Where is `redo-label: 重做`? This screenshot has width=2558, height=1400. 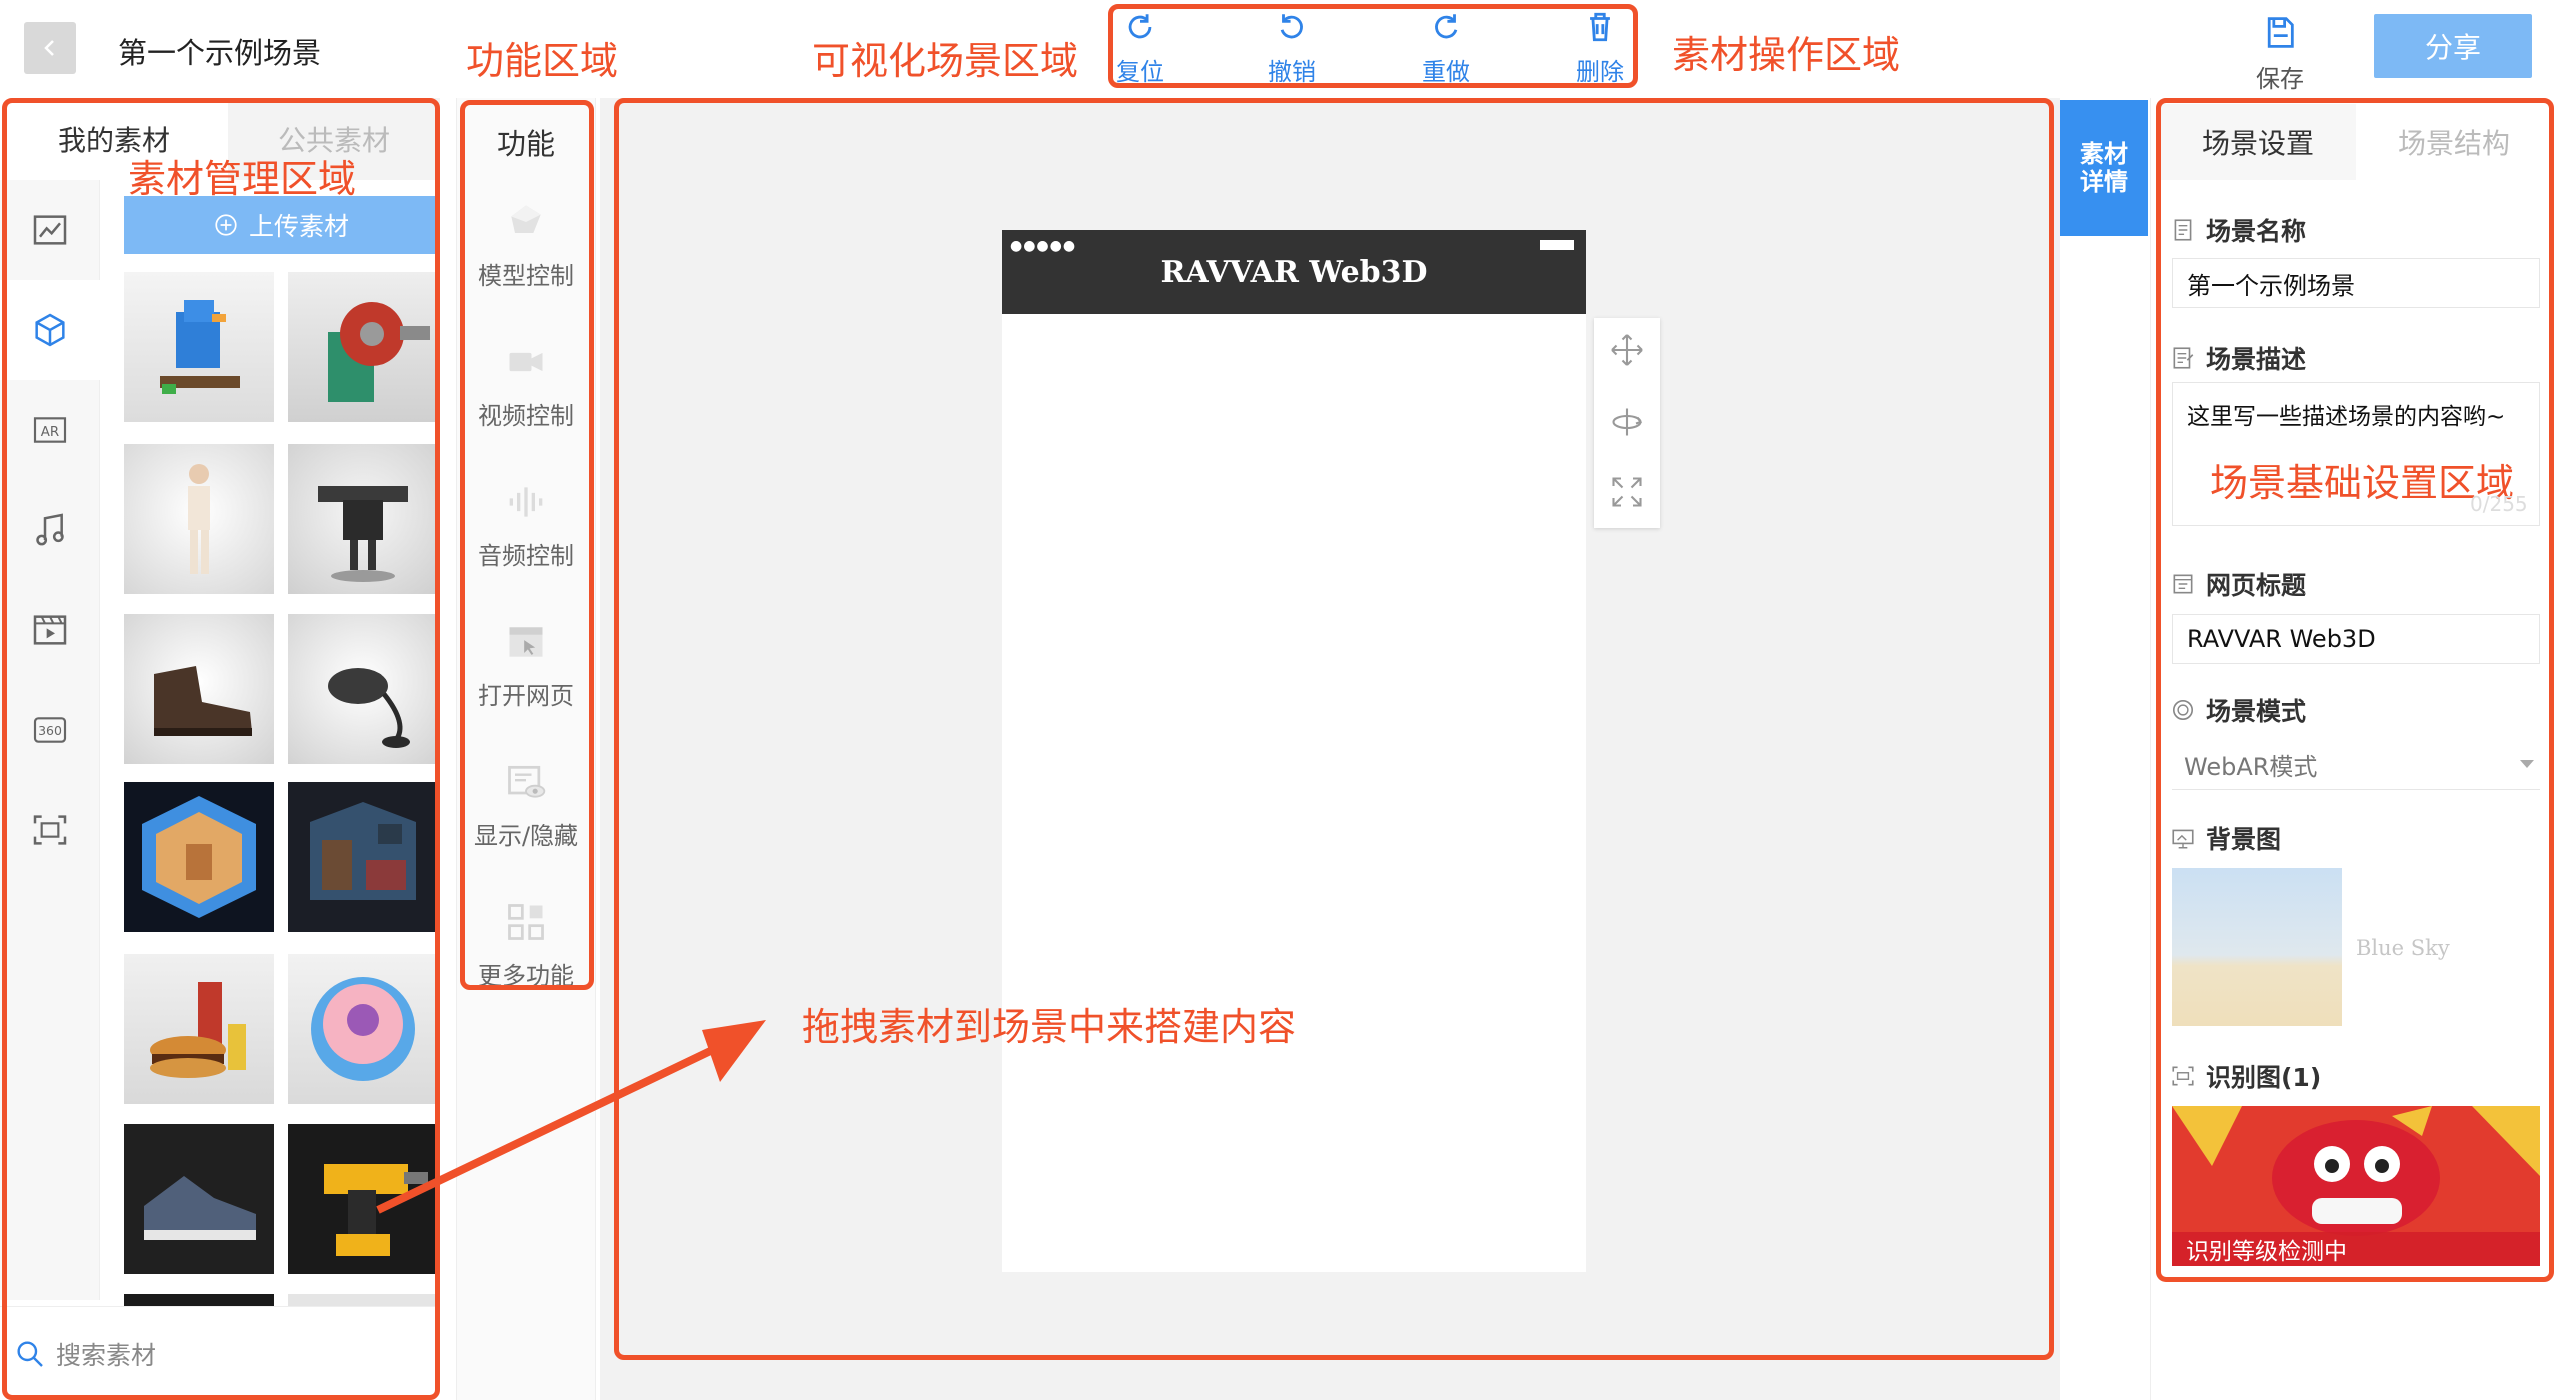
redo-label: 重做 is located at coordinates (1446, 72).